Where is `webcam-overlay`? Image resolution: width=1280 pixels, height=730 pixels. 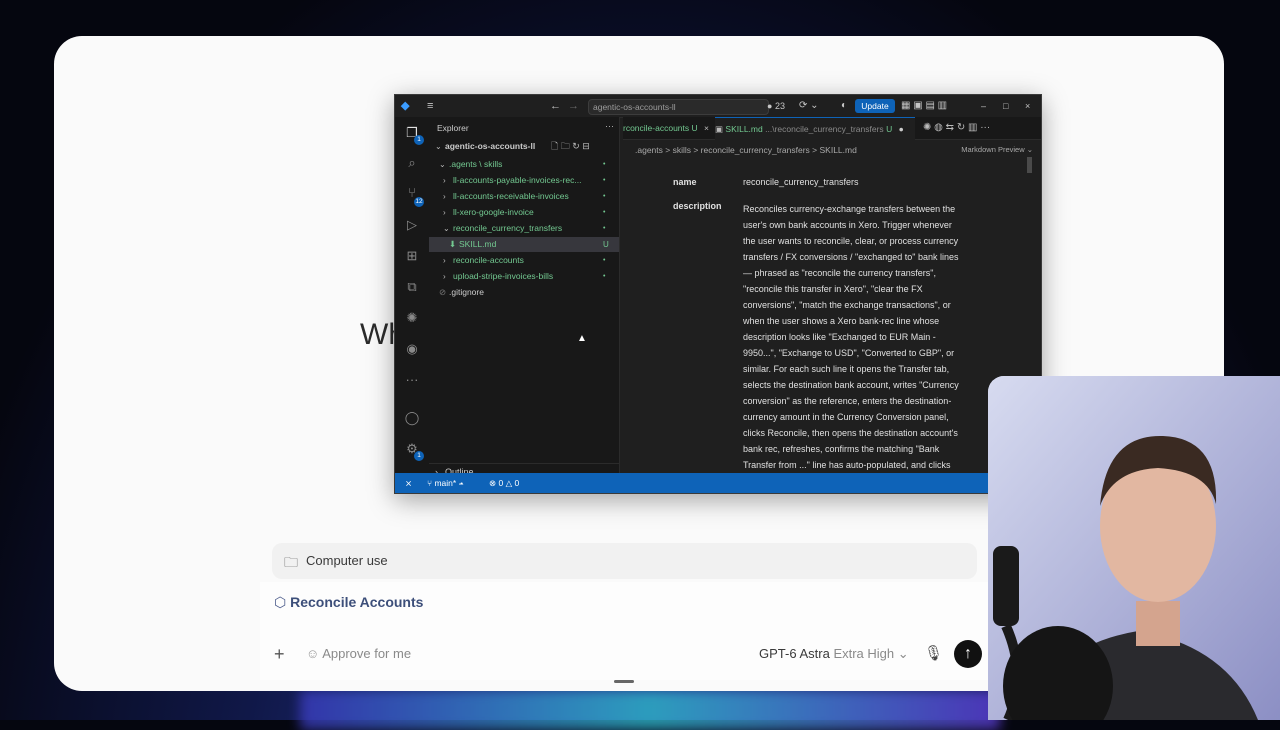
webcam-overlay is located at coordinates (1134, 548).